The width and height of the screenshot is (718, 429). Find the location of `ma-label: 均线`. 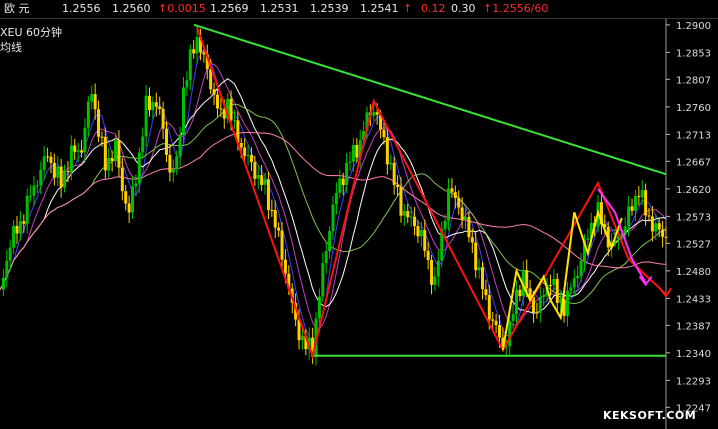

ma-label: 均线 is located at coordinates (11, 47).